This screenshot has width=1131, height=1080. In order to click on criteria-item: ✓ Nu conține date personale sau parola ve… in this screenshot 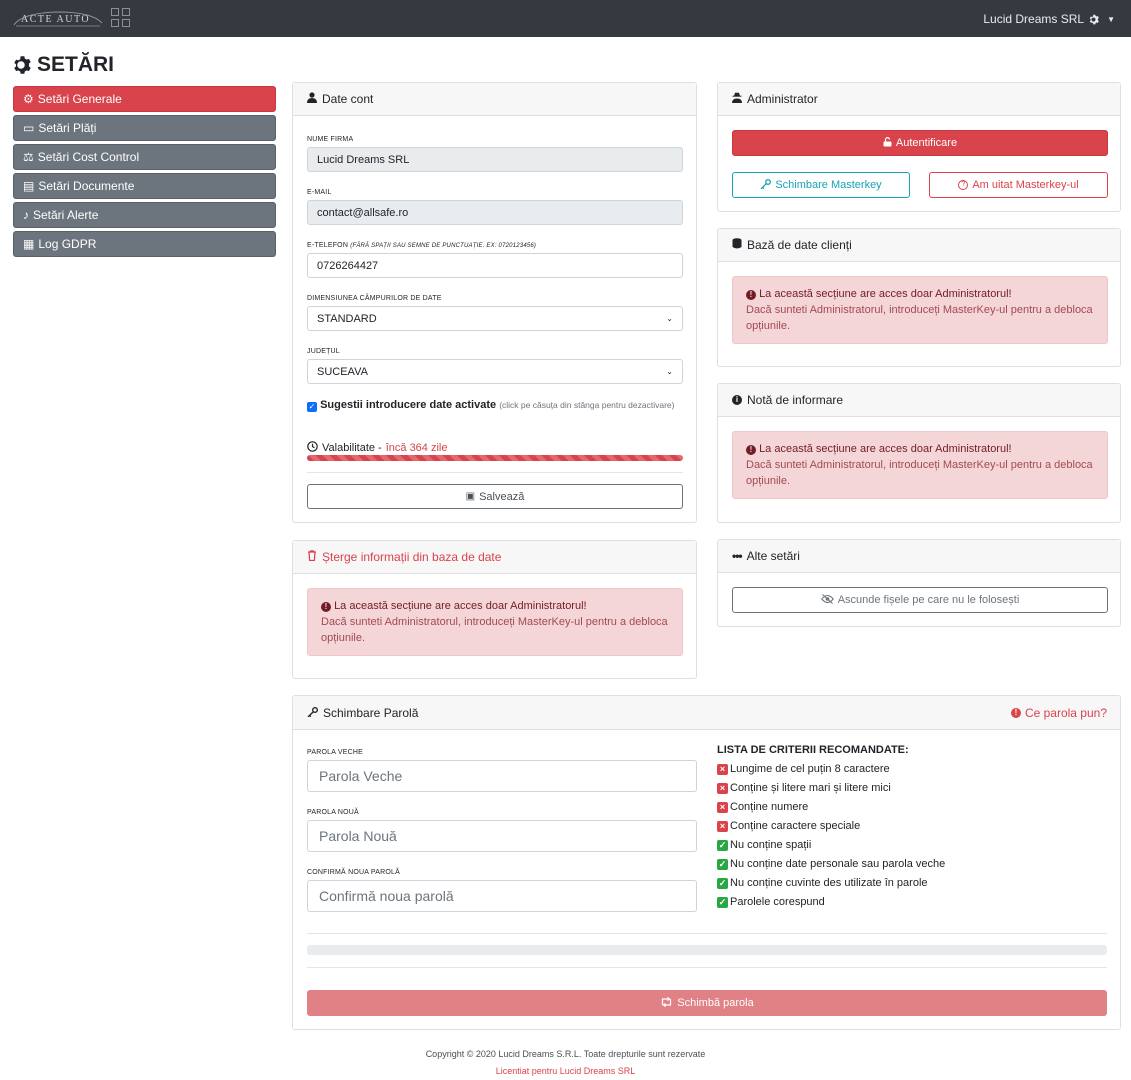, I will do `click(831, 864)`.